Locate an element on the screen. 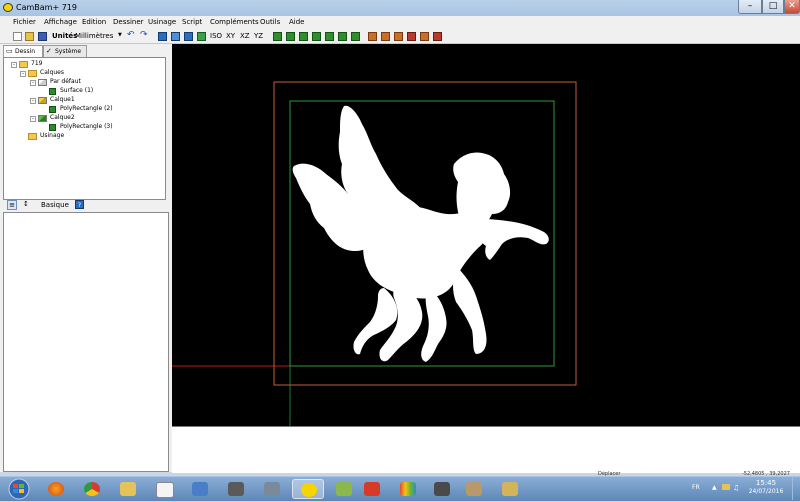 Image resolution: width=800 pixels, height=502 pixels. generate-gcode-icon is located at coordinates (437, 36).